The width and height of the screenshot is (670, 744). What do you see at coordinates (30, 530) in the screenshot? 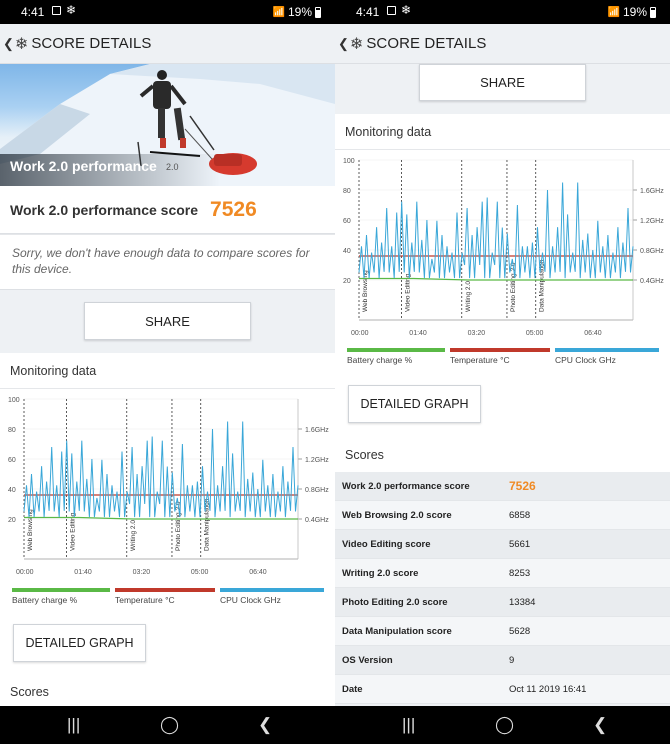
I see `phase-label: Web Browsing` at bounding box center [30, 530].